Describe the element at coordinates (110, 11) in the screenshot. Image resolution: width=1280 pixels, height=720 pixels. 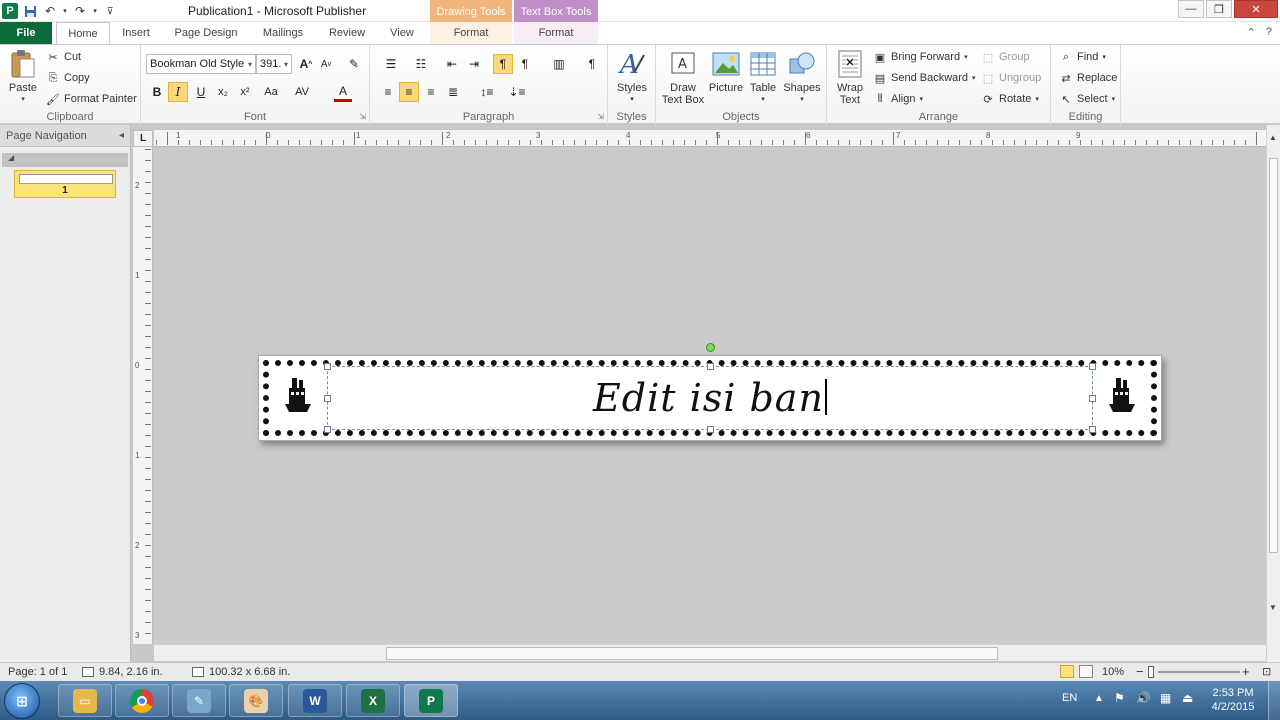
I see `customize-toolbar-icon: ⊽` at that location.